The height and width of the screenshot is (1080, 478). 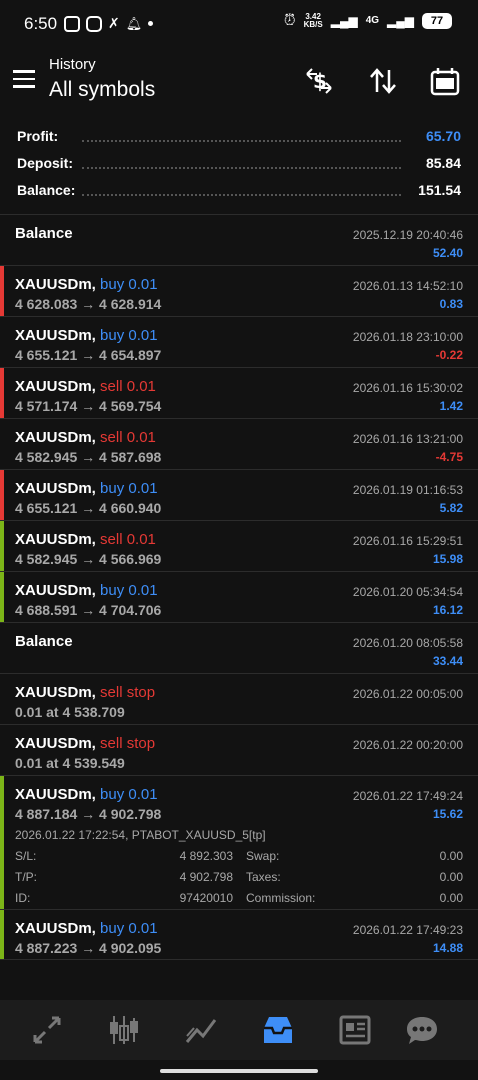 What do you see at coordinates (94, 23) in the screenshot?
I see `instagram-icon` at bounding box center [94, 23].